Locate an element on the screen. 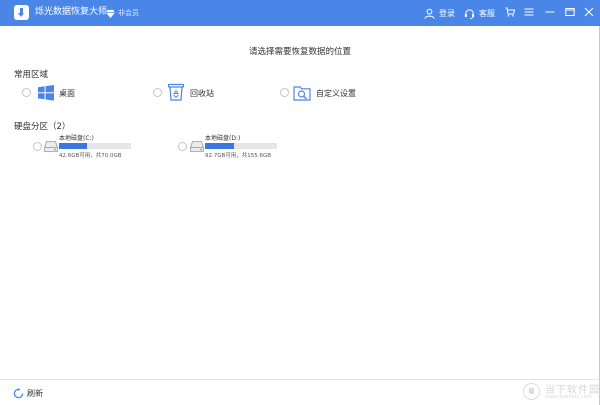 This screenshot has height=405, width=600. cart-button is located at coordinates (510, 12).